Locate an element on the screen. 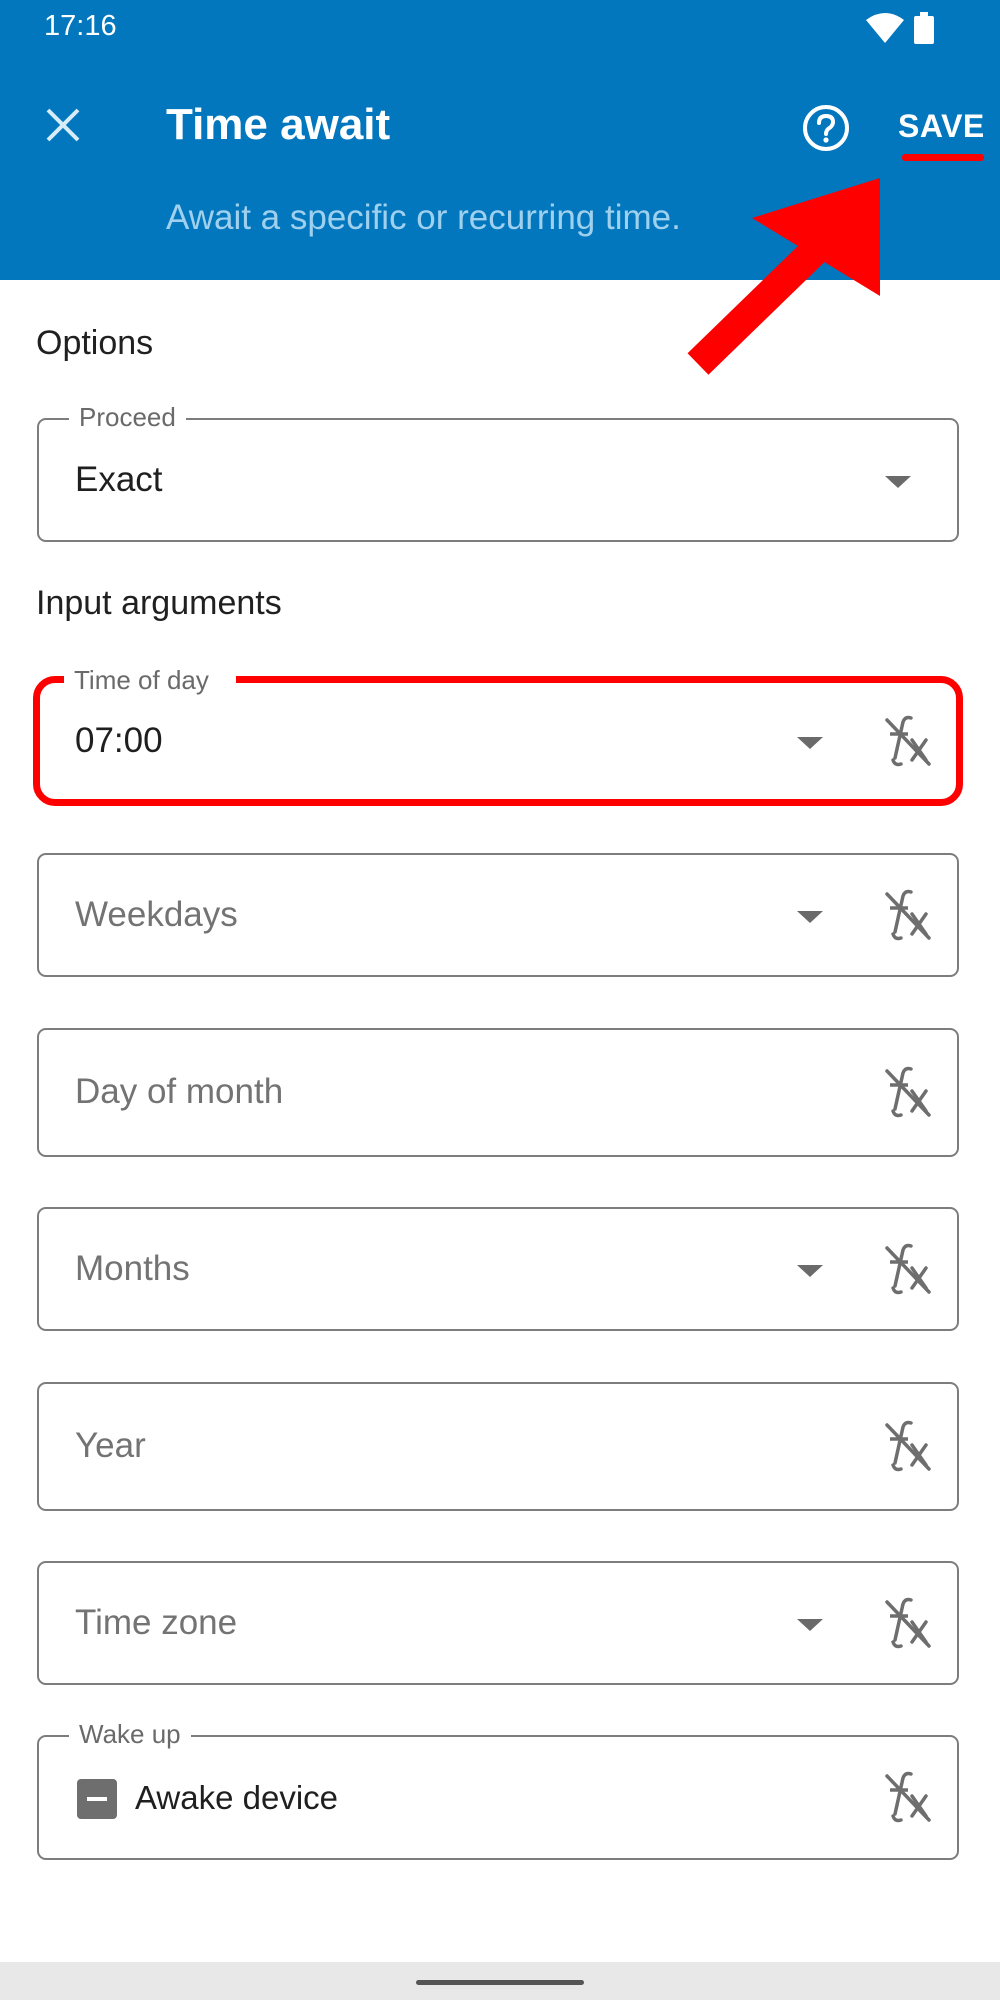 This screenshot has width=1000, height=2000. battery-icon is located at coordinates (924, 28).